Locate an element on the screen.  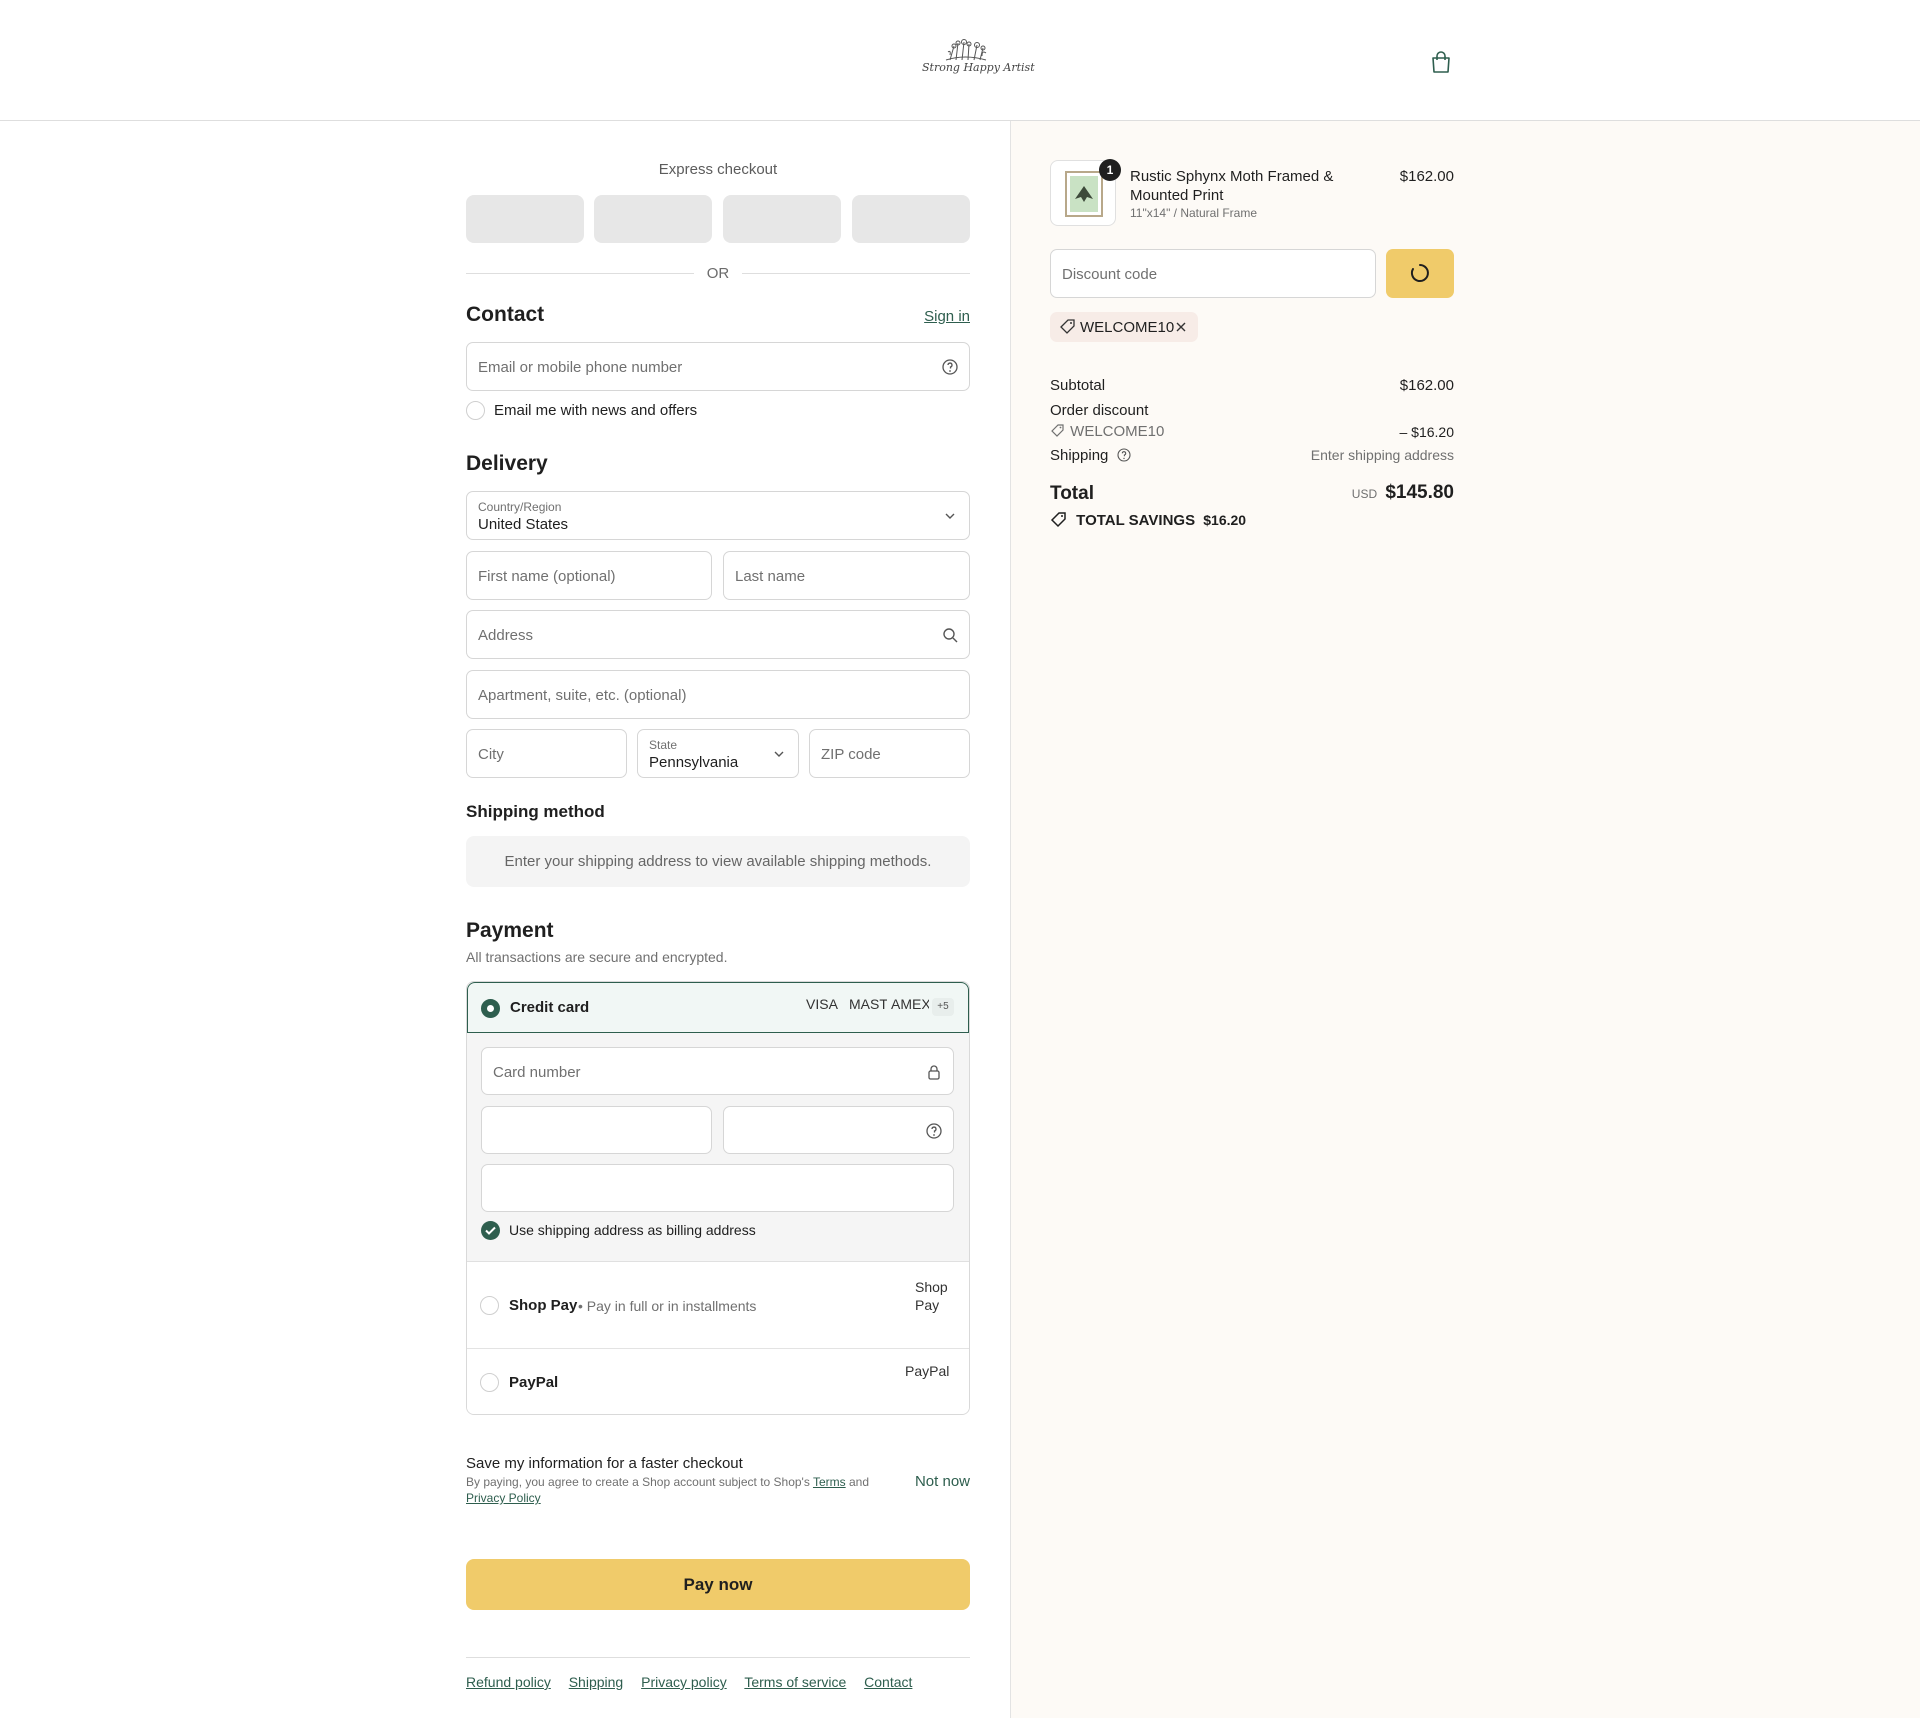
discount-code-placeholder: Discount code is located at coordinates (1110, 274).